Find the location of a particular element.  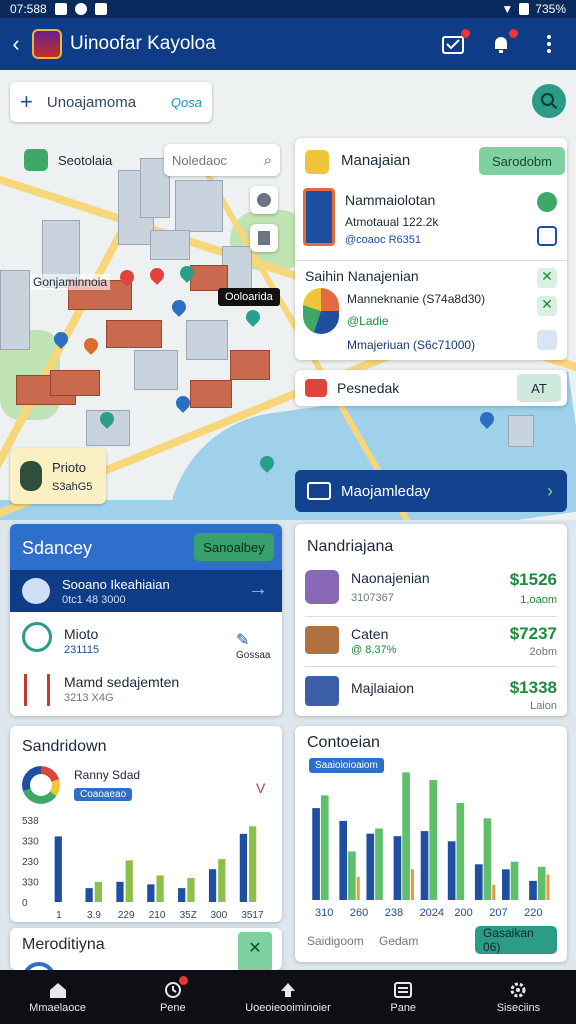

sdancey-title: Sdancey is located at coordinates (57, 548).